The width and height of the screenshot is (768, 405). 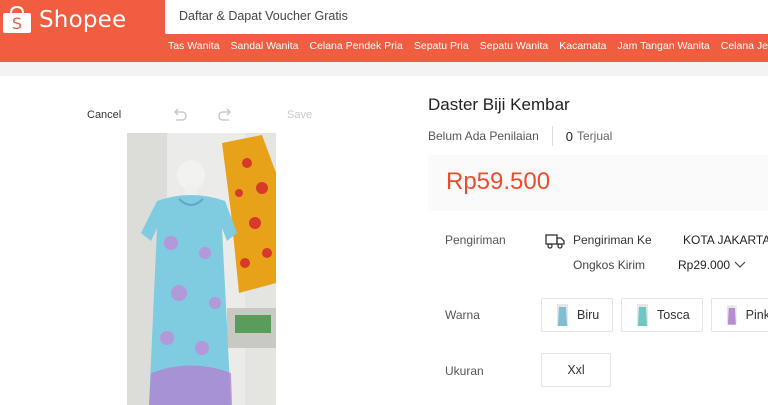 I want to click on price-section: Rp59.500, so click(x=598, y=183).